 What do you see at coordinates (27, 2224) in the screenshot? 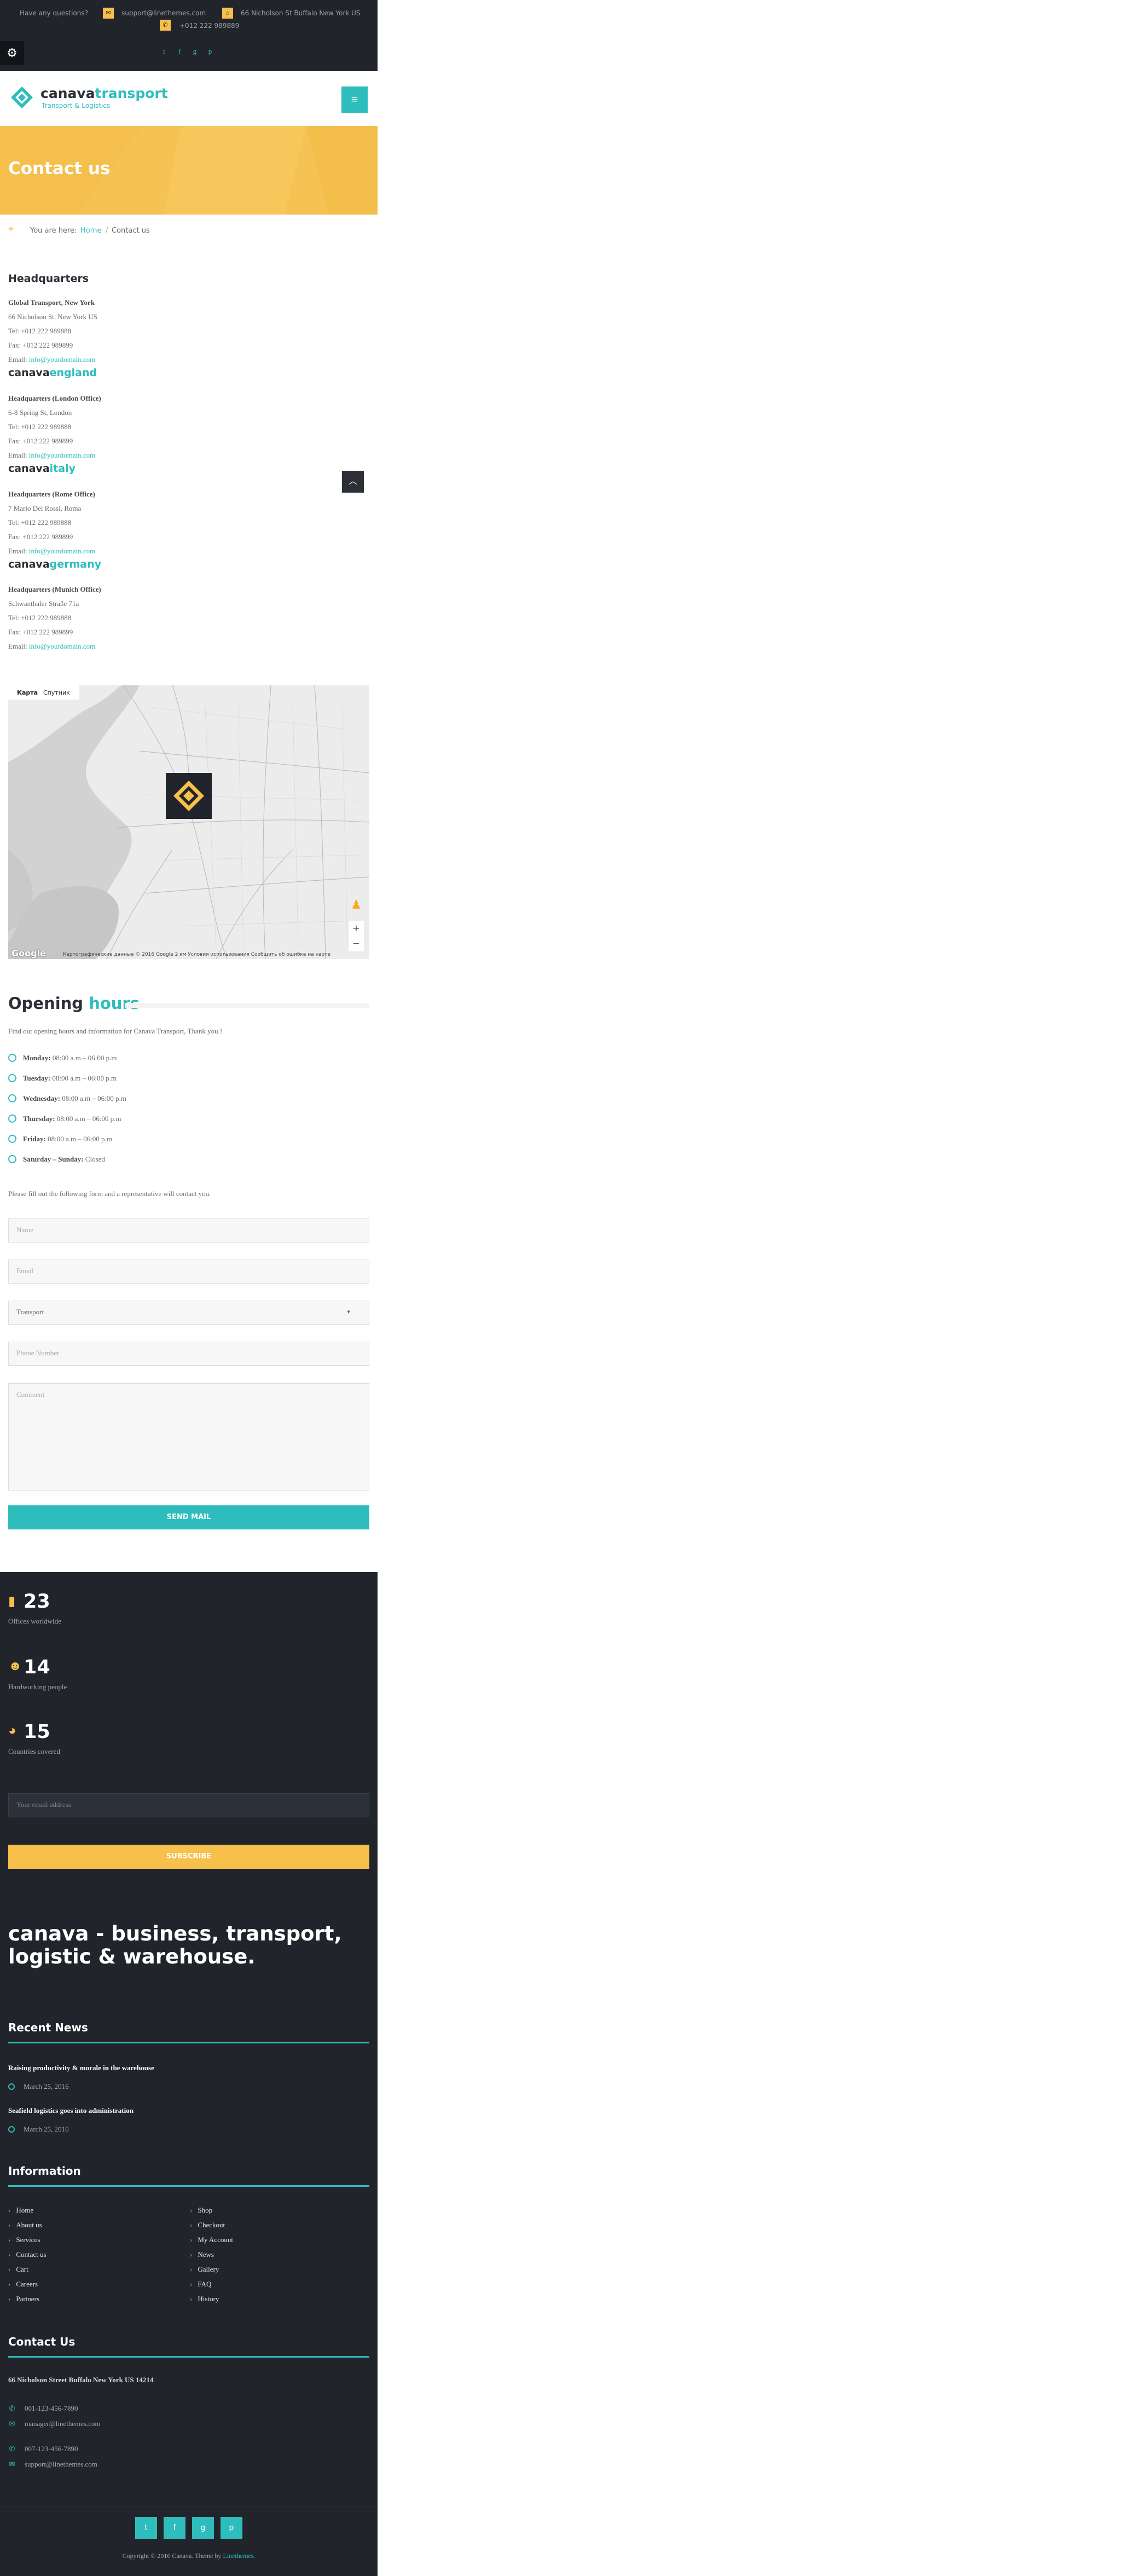
I see `footer-link: About us` at bounding box center [27, 2224].